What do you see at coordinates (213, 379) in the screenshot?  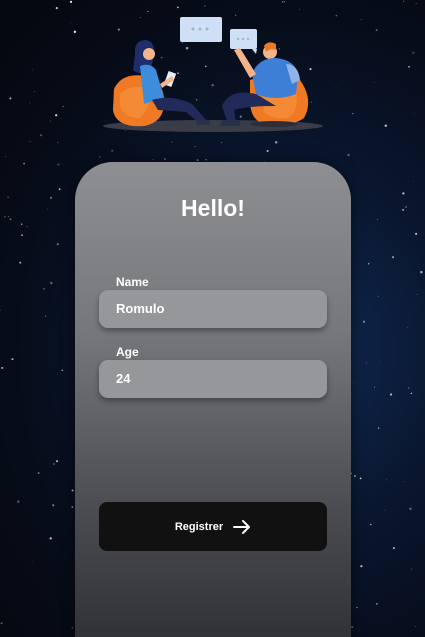 I see `age-input: 24` at bounding box center [213, 379].